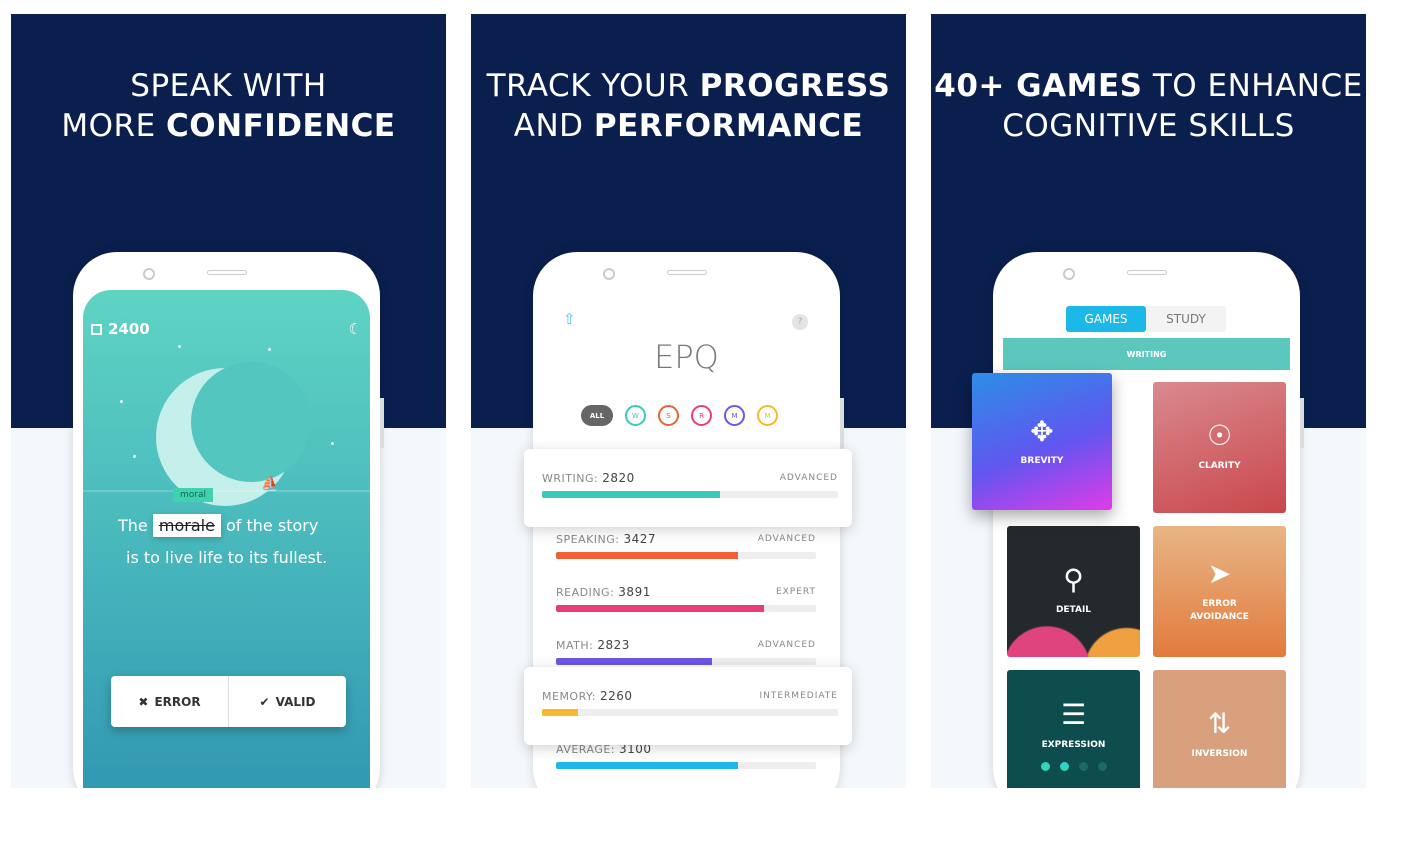  I want to click on word-chip: morale, so click(186, 525).